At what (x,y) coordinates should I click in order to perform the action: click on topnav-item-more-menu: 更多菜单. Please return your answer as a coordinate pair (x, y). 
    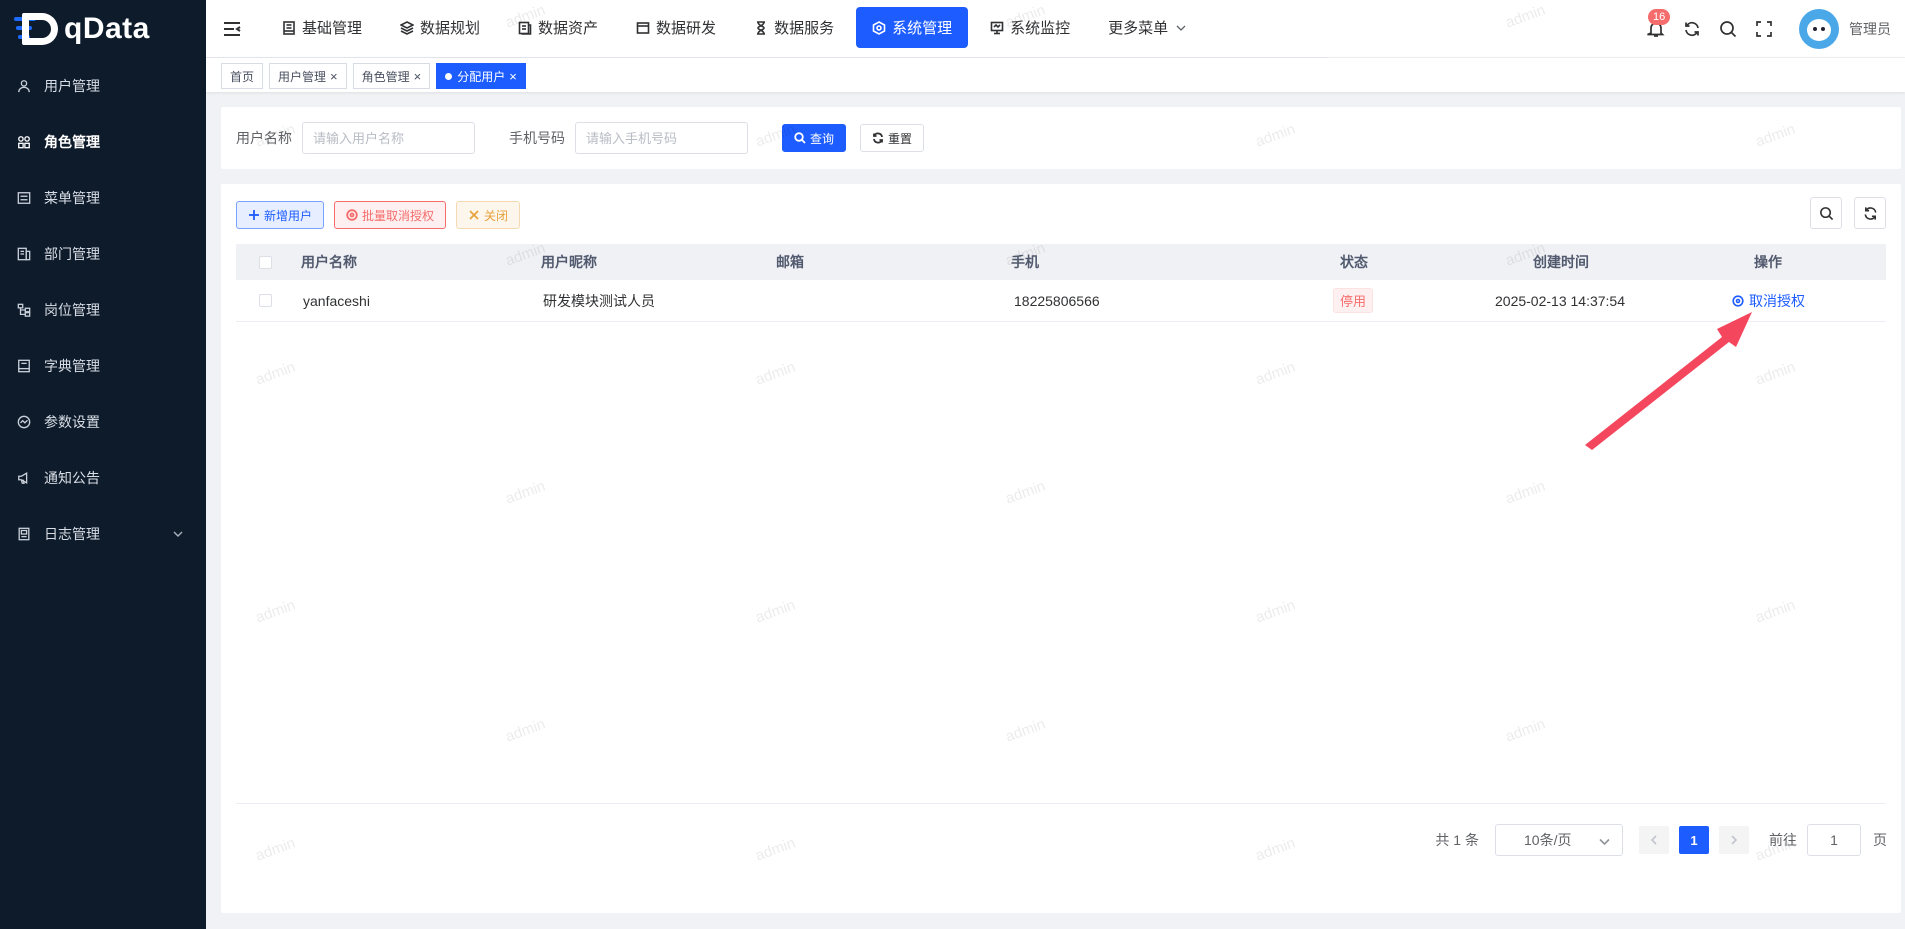
    Looking at the image, I should click on (1150, 27).